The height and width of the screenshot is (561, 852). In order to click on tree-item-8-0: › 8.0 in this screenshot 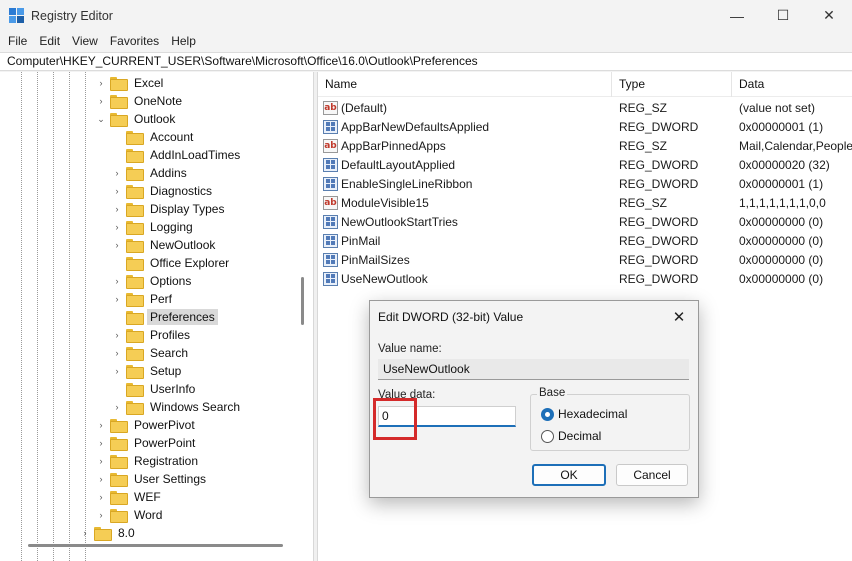, I will do `click(109, 533)`.